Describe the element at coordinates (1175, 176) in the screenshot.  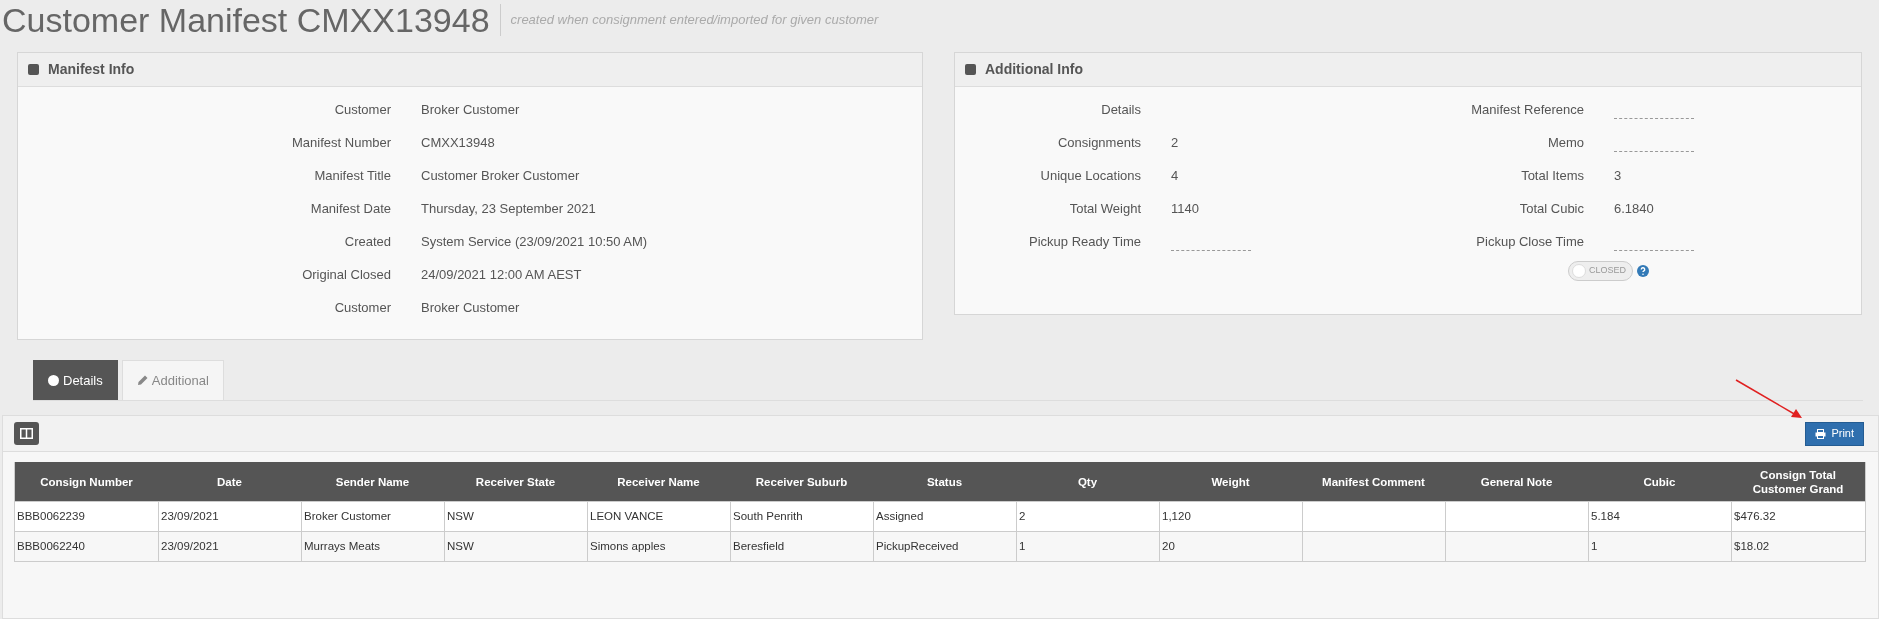
I see `field-value: 4` at that location.